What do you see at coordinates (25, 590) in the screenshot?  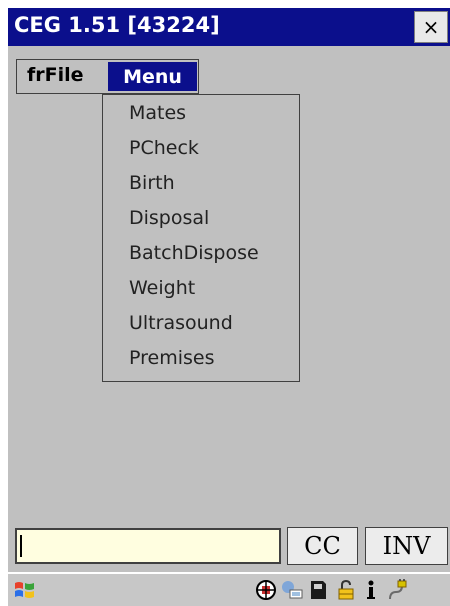 I see `windows-start-icon` at bounding box center [25, 590].